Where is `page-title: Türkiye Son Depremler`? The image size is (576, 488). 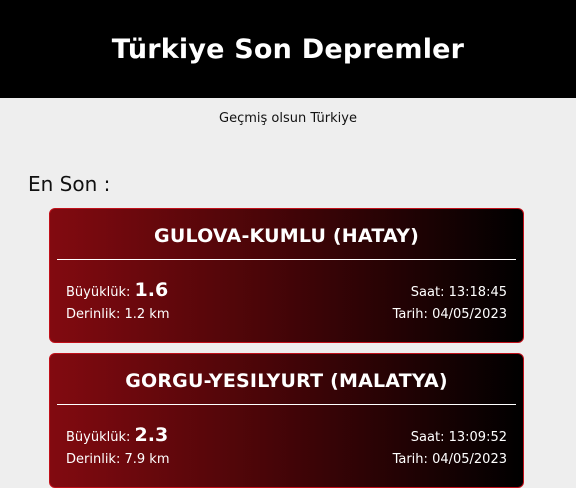
page-title: Türkiye Son Depremler is located at coordinates (288, 49).